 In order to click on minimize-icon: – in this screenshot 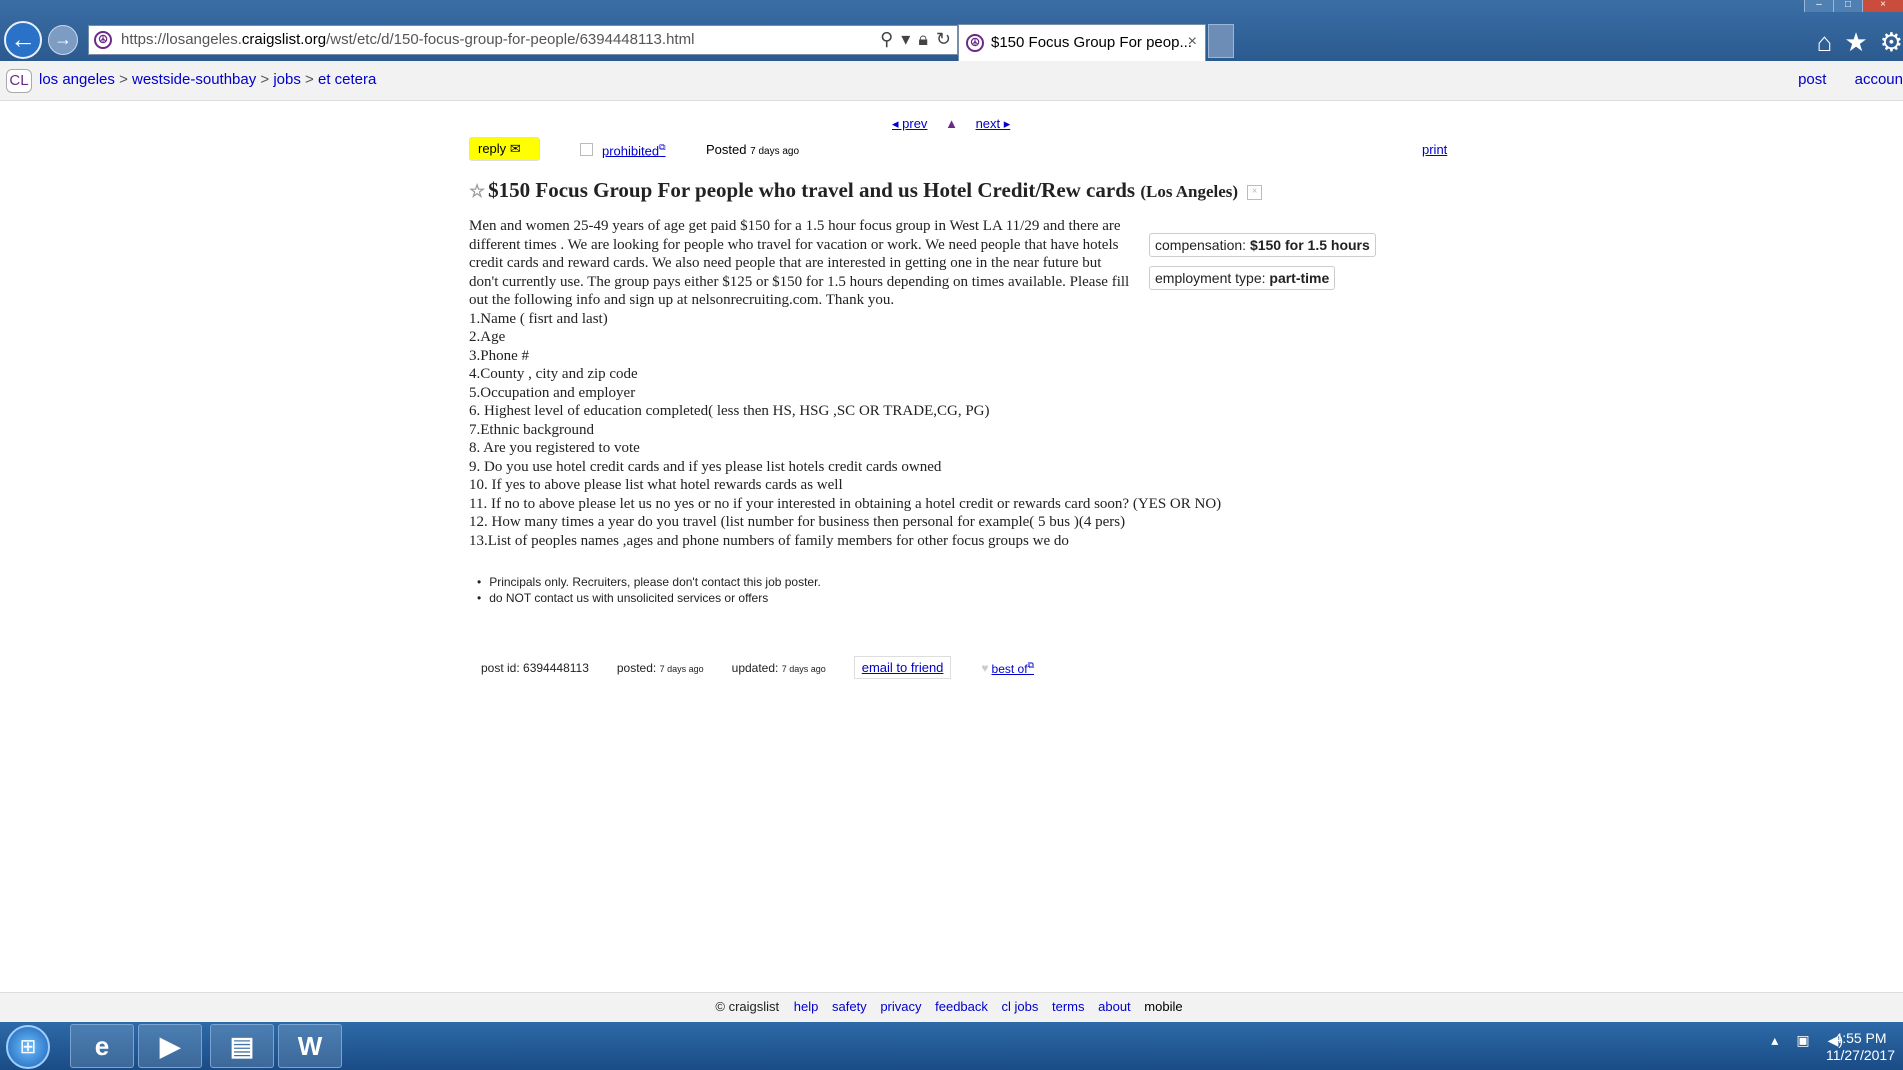, I will do `click(1818, 6)`.